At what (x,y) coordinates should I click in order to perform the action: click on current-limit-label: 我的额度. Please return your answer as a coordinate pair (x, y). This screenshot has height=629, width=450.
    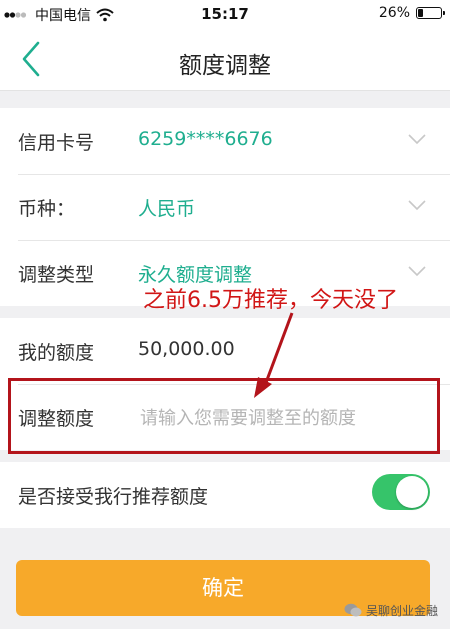
    Looking at the image, I should click on (56, 353).